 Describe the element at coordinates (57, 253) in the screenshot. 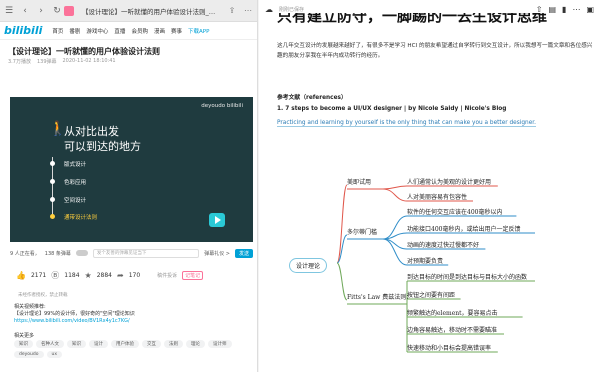

I see `danmaku-total: 138 条弹幕` at that location.